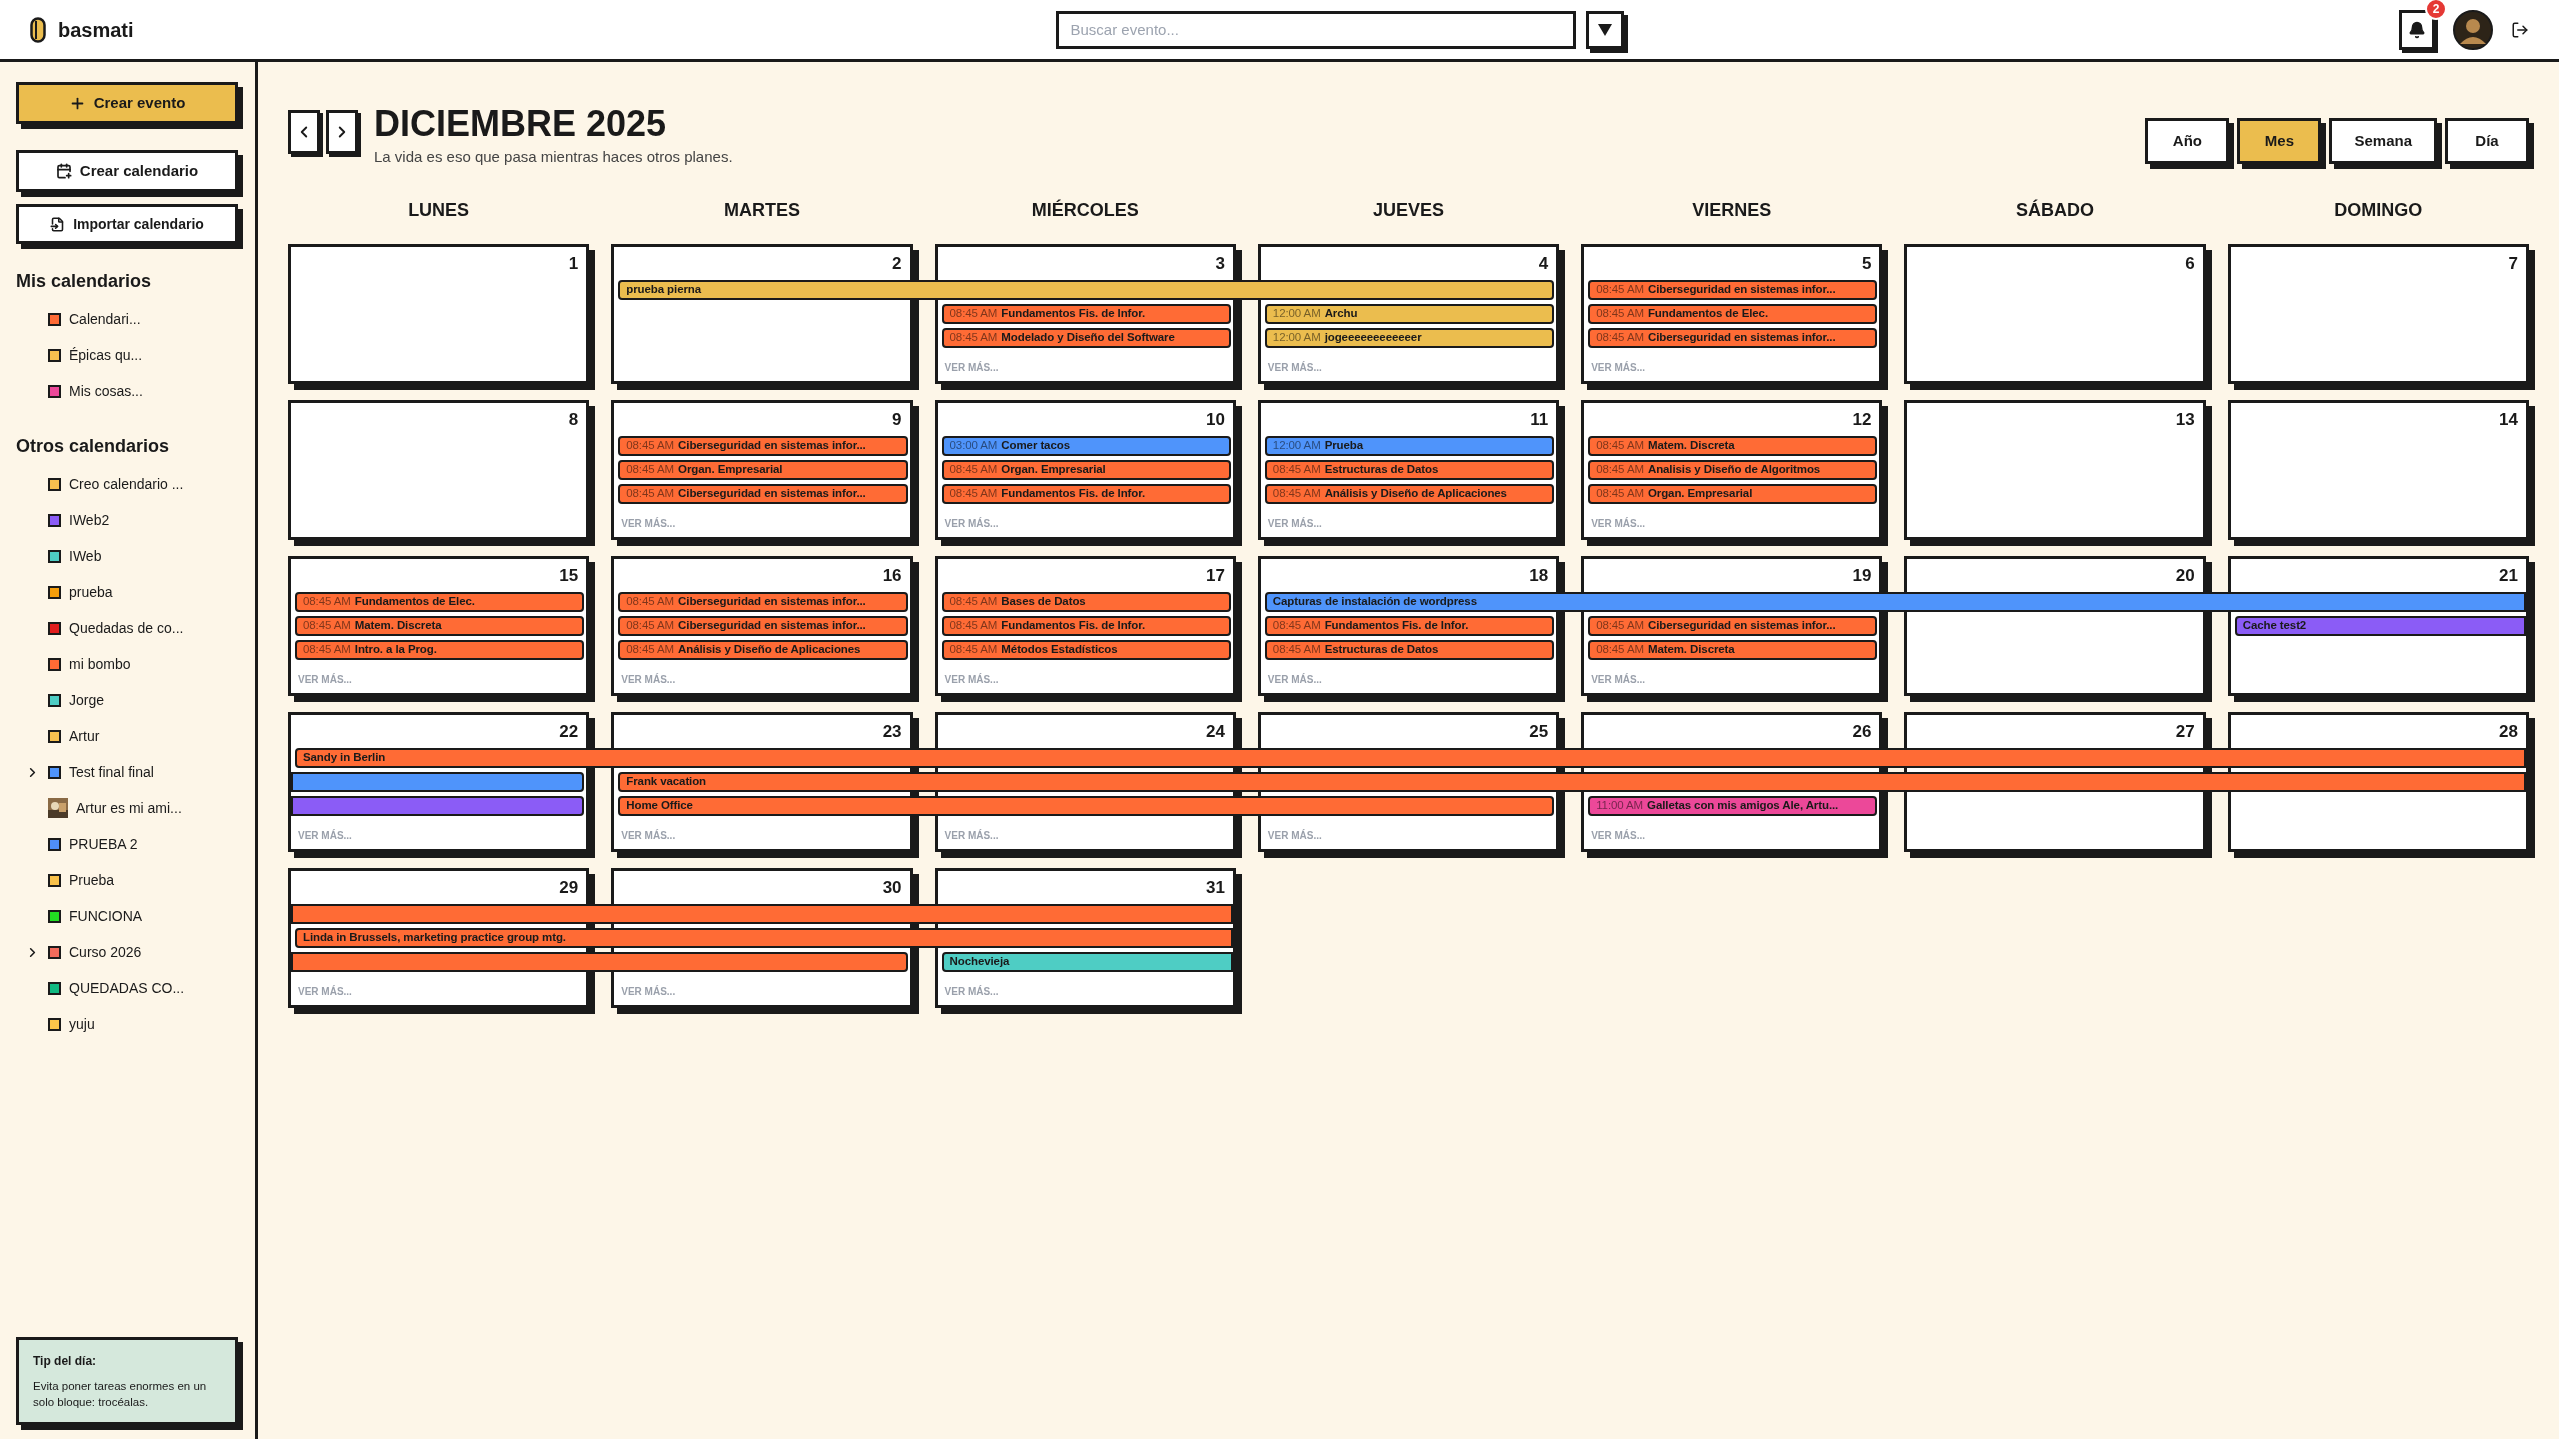  Describe the element at coordinates (1866, 263) in the screenshot. I see `day-number: 5` at that location.